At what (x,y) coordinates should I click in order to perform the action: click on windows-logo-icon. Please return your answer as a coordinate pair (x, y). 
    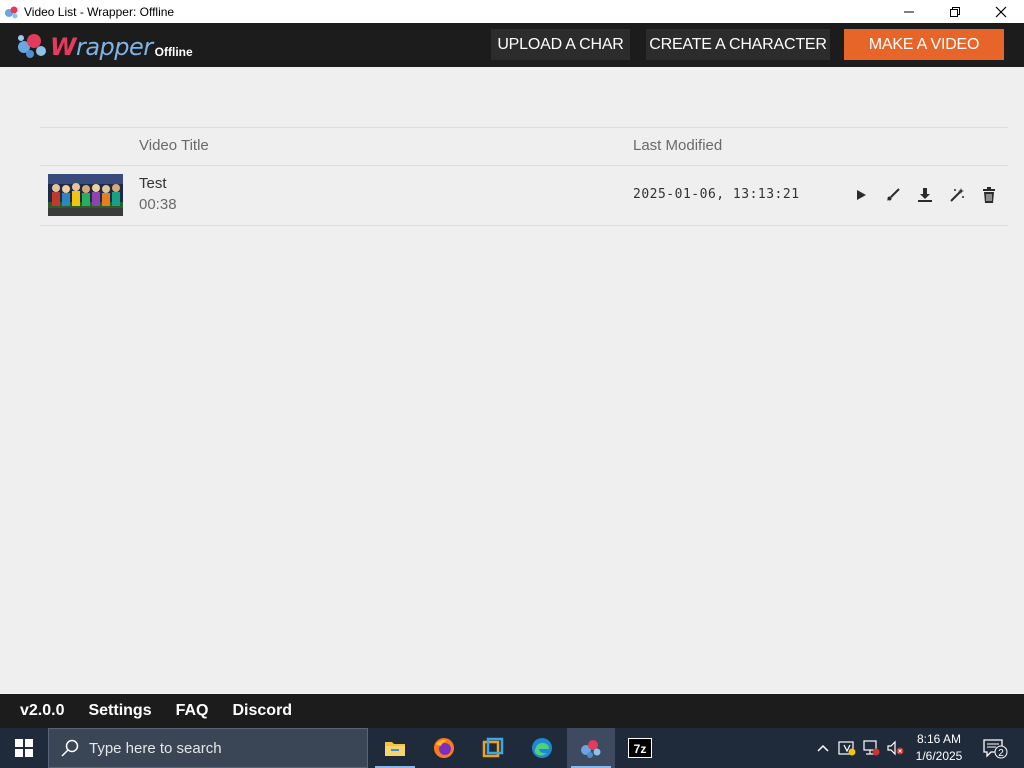
    Looking at the image, I should click on (24, 748).